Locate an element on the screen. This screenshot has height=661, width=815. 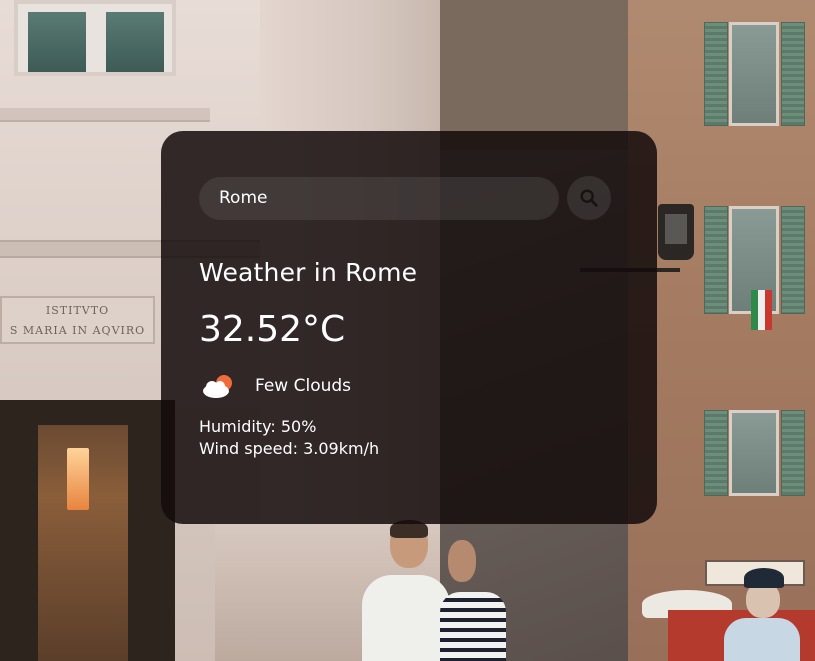
flag-white is located at coordinates (761, 310).